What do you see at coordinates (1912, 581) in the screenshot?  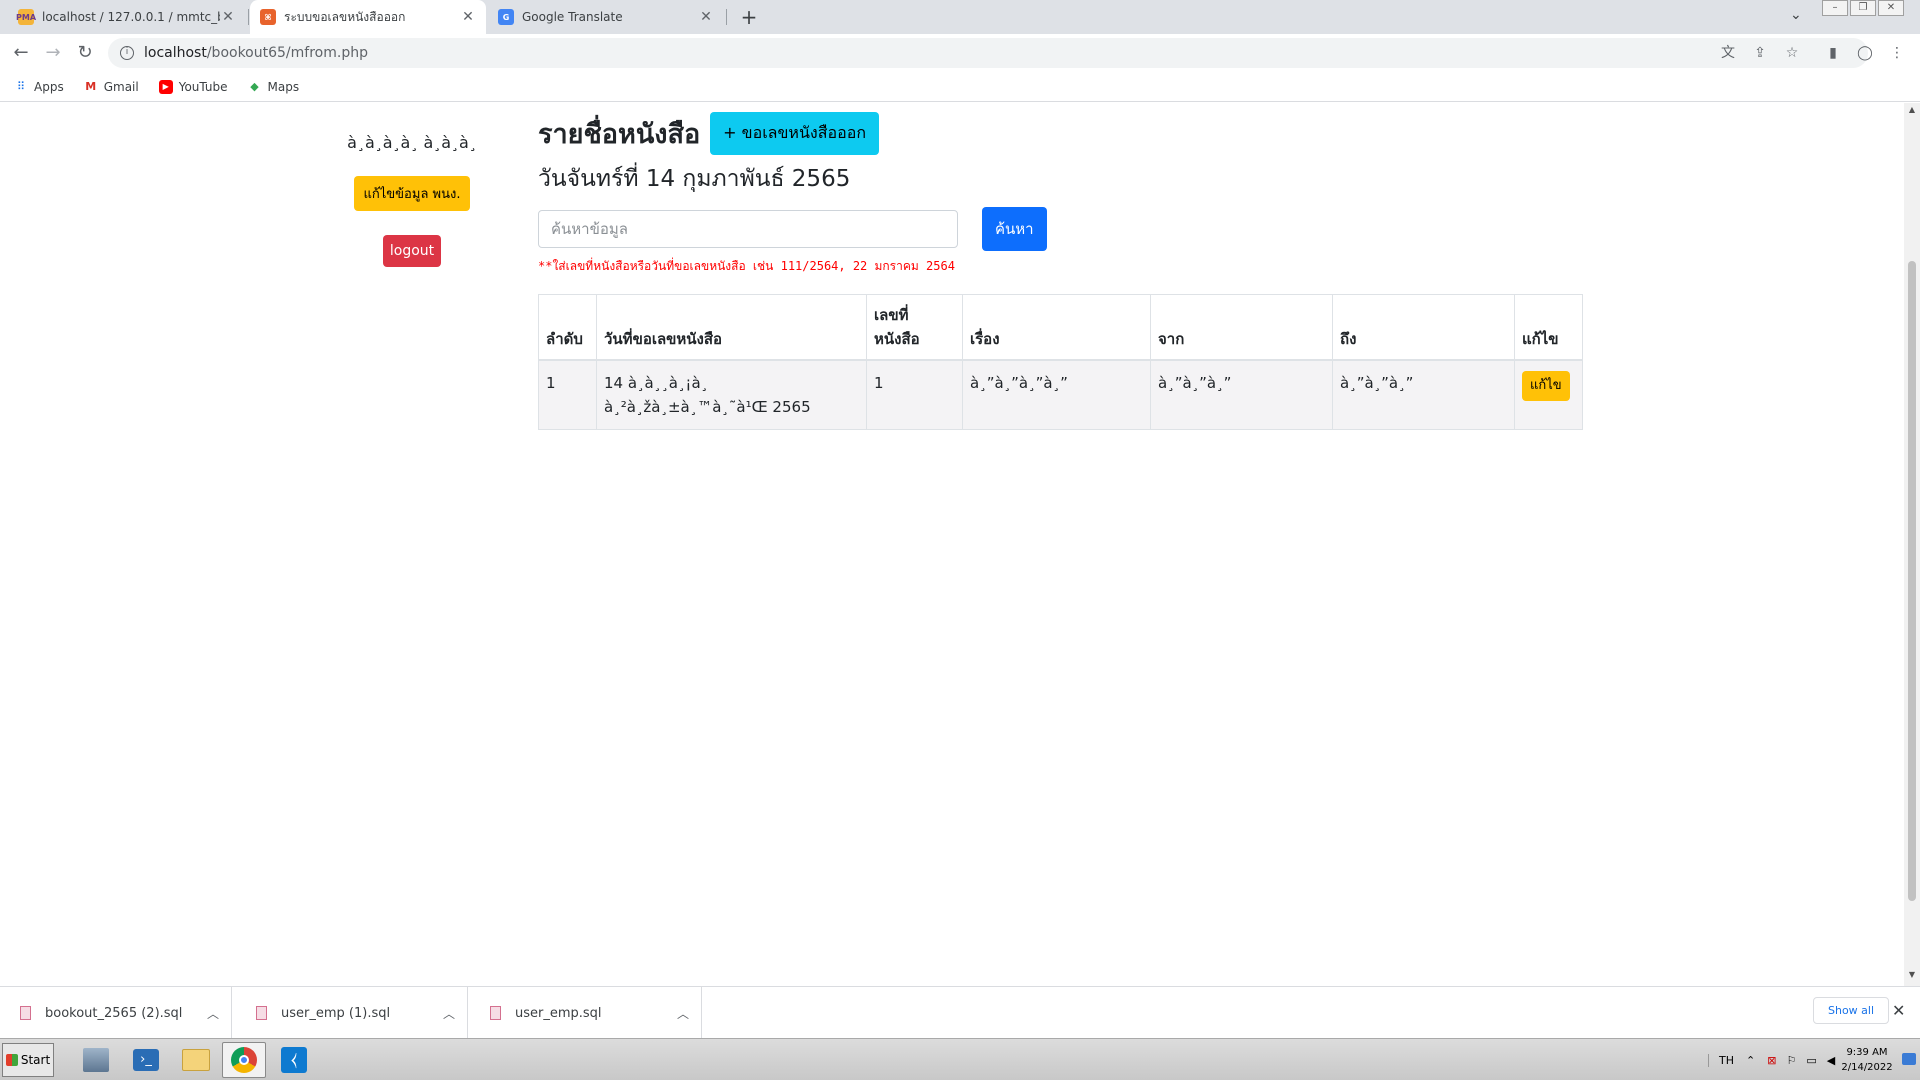 I see `scrollbar-thumb` at bounding box center [1912, 581].